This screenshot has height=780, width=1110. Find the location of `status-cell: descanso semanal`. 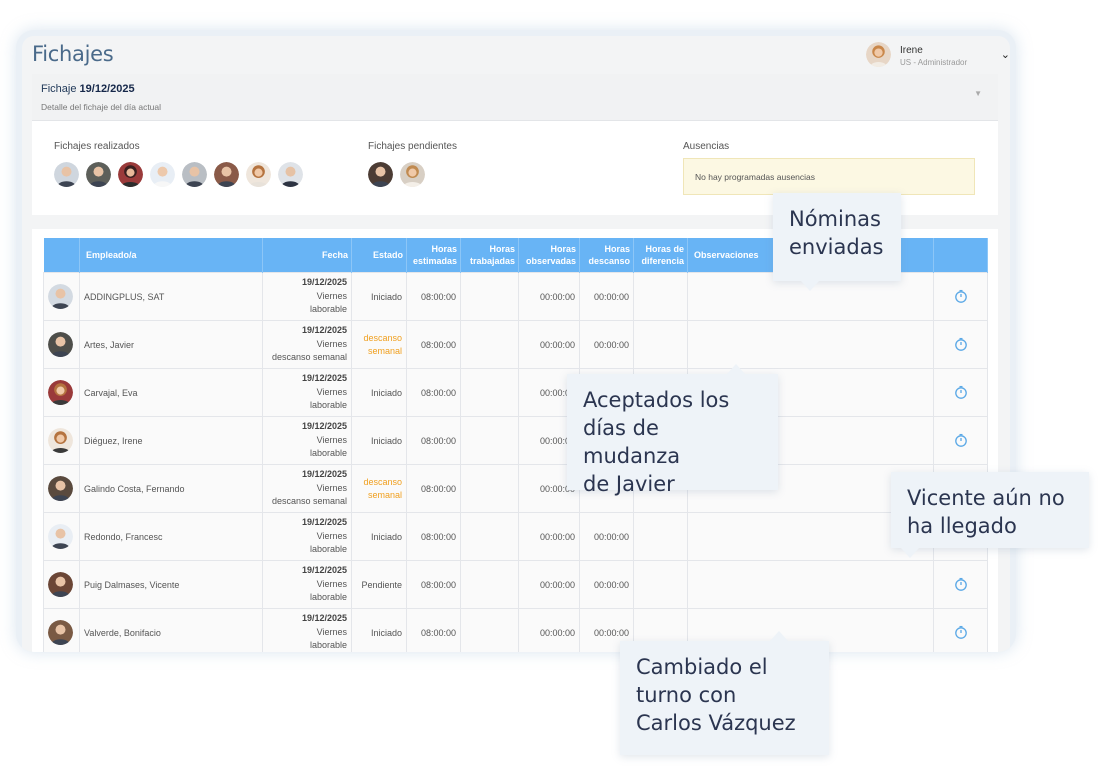

status-cell: descanso semanal is located at coordinates (379, 488).